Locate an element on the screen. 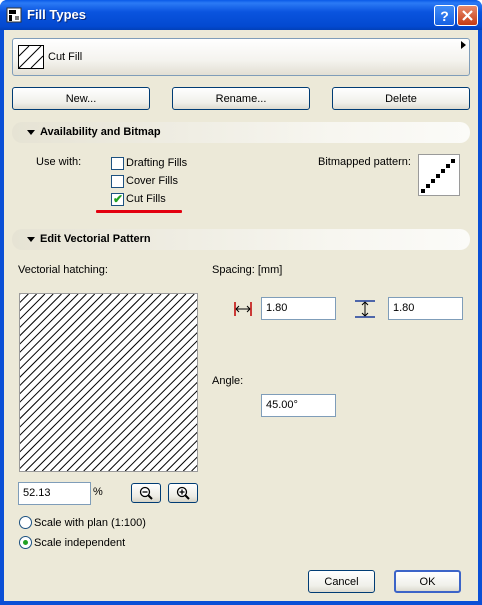  zoom-in-button is located at coordinates (183, 493).